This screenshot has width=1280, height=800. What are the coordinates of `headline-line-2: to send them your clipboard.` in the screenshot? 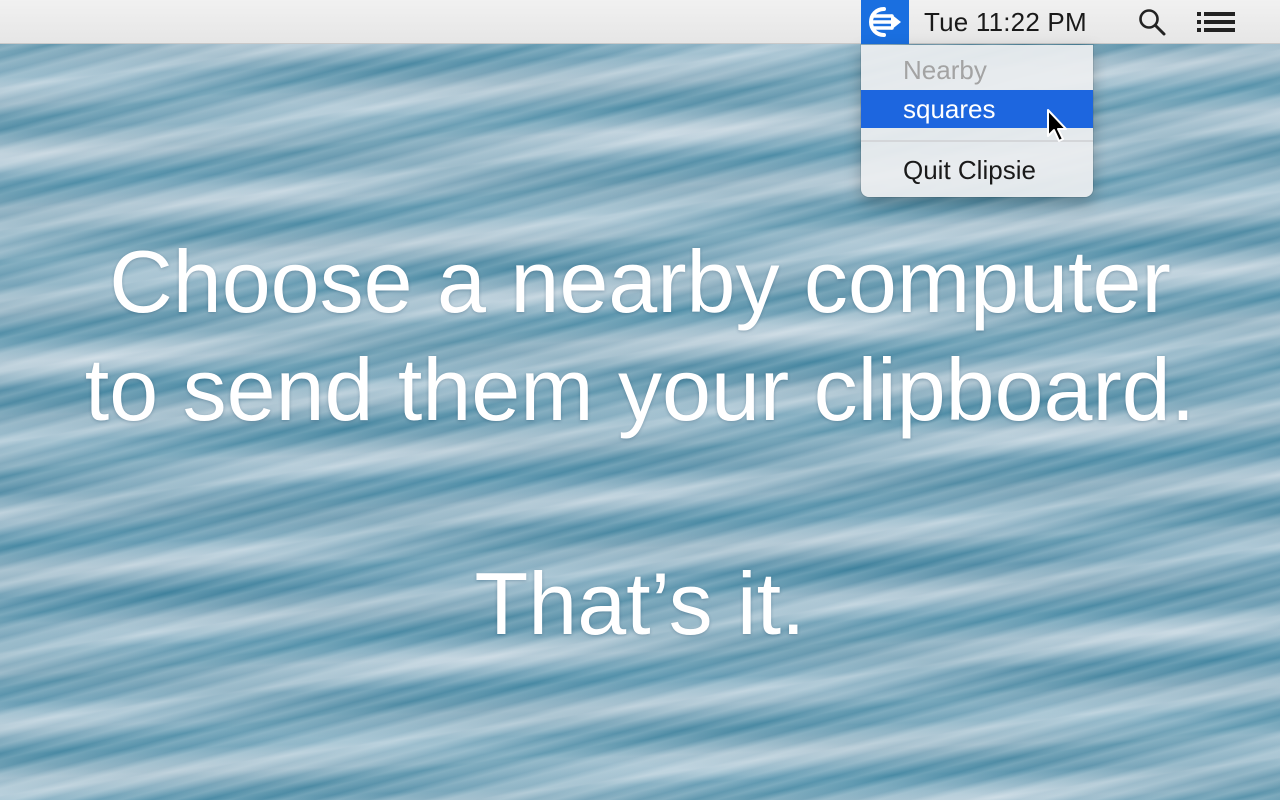 It's located at (640, 389).